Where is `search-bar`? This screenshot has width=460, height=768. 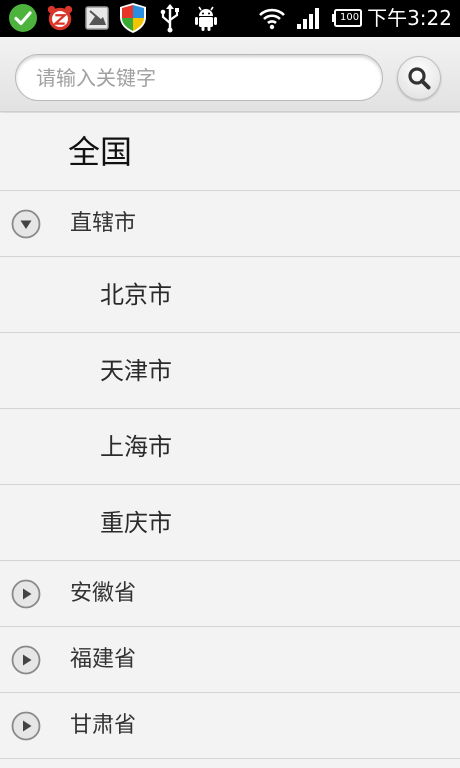 search-bar is located at coordinates (230, 74).